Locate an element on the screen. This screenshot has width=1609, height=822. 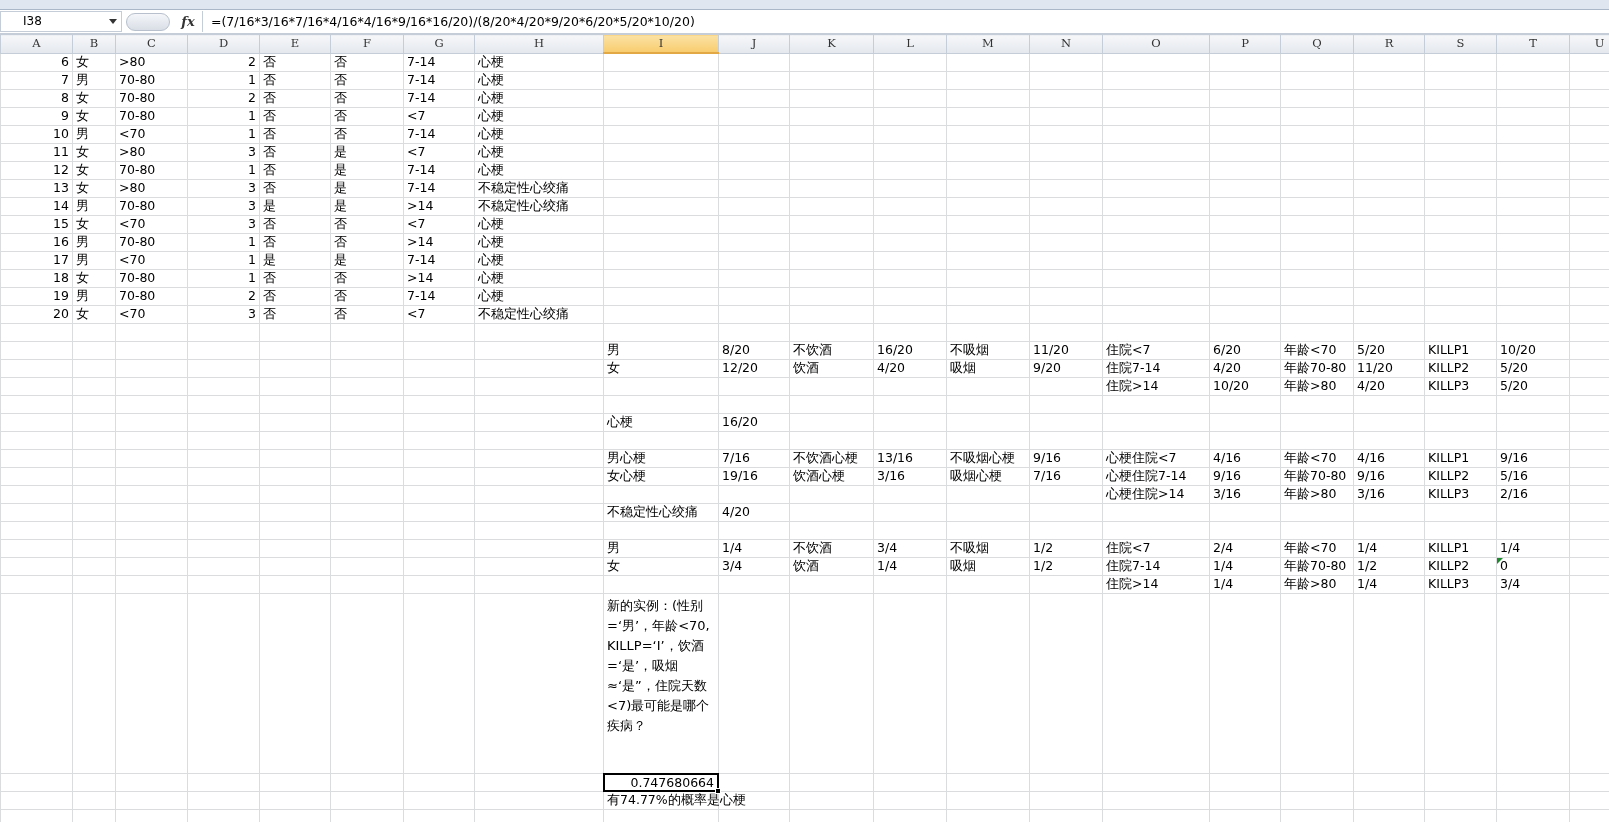
cell-value: 年龄<70 is located at coordinates (1310, 548).